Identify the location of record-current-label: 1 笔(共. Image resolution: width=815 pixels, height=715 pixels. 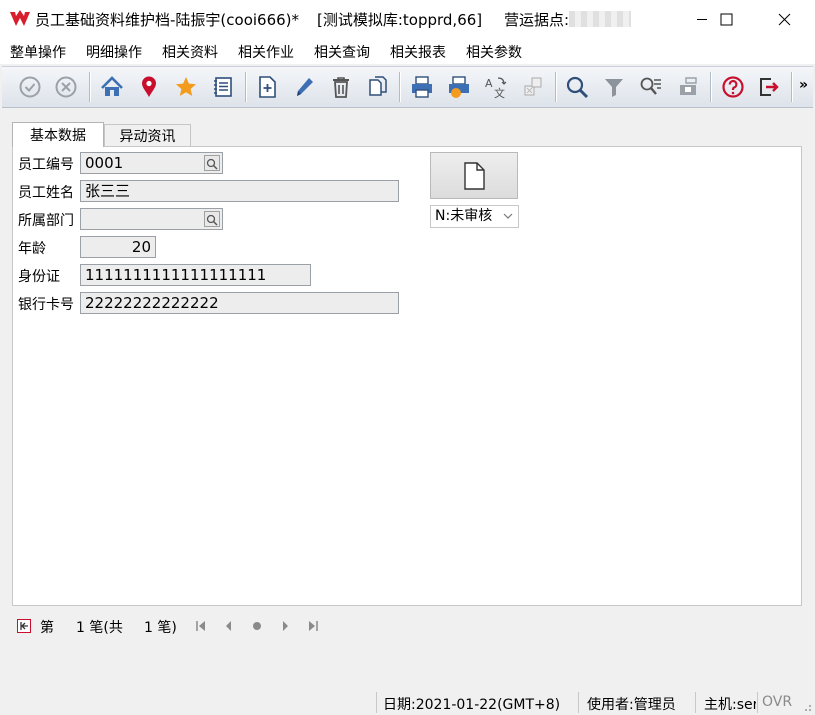
(99, 628).